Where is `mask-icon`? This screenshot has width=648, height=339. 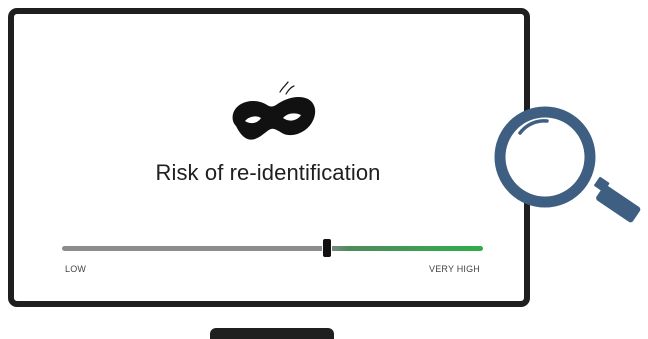 mask-icon is located at coordinates (274, 110).